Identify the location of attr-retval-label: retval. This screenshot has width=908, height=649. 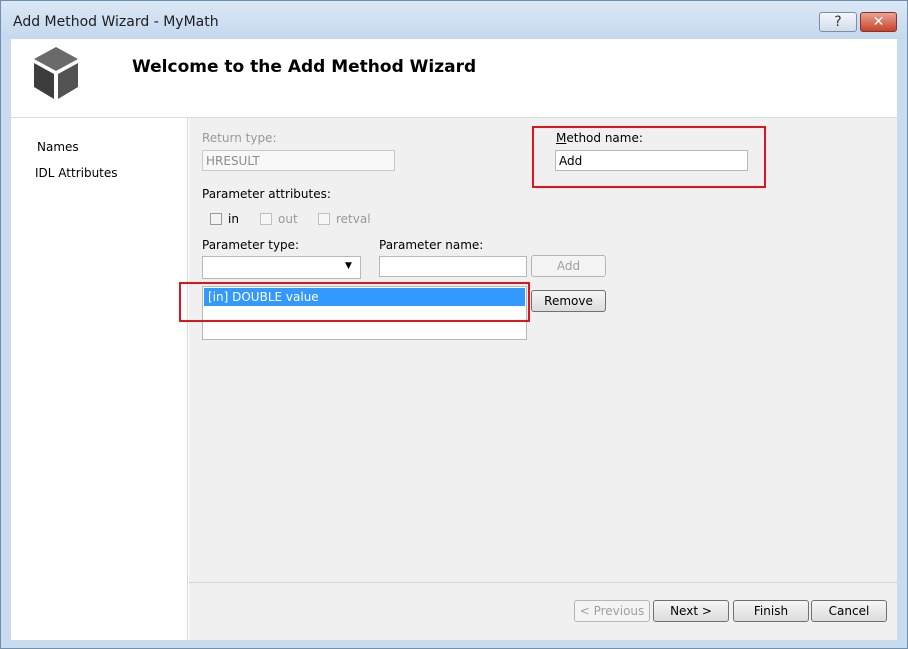
(353, 219).